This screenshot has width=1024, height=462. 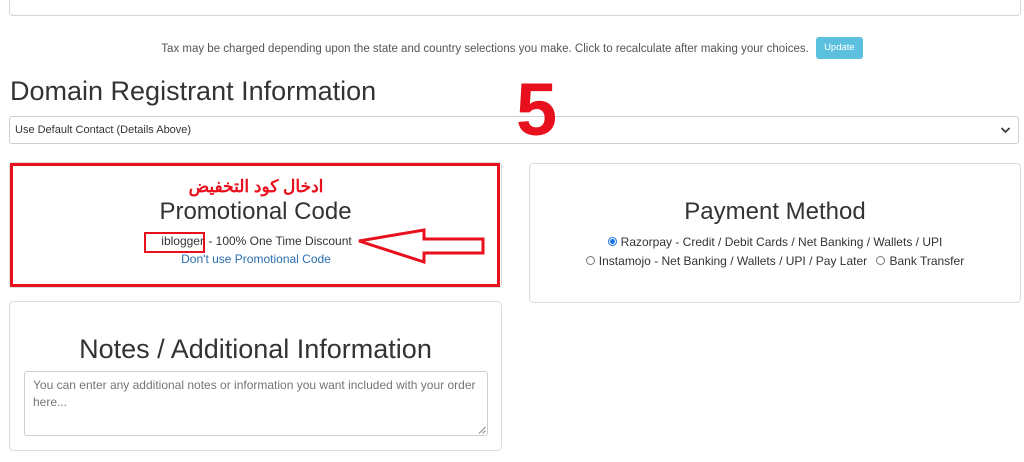 I want to click on promo-code-highlight, so click(x=174, y=242).